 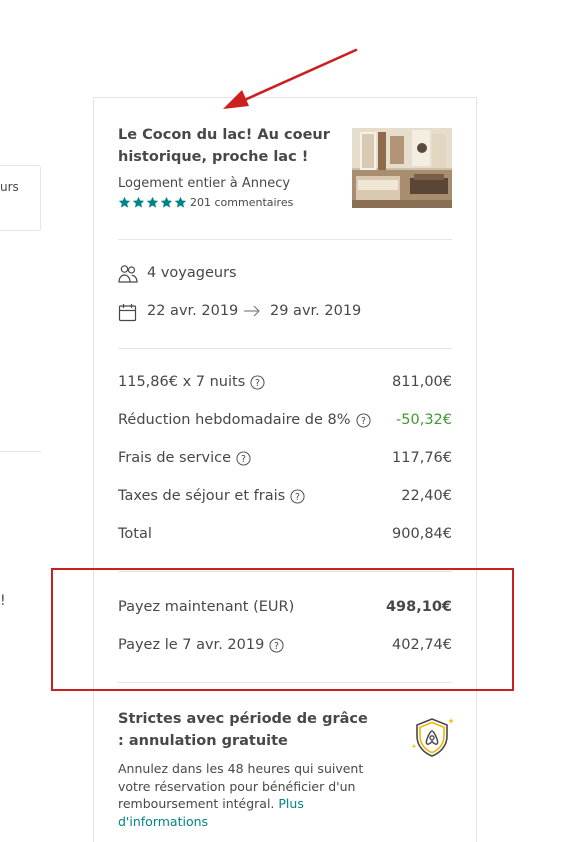 I want to click on rating: 201 commentaires, so click(x=205, y=202).